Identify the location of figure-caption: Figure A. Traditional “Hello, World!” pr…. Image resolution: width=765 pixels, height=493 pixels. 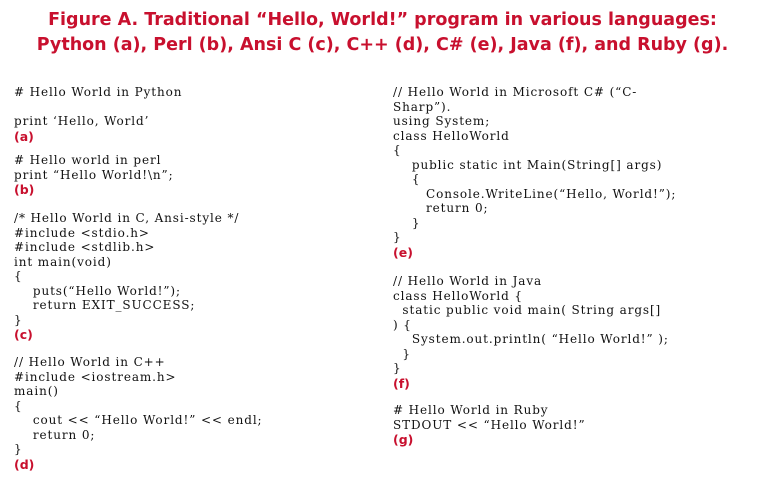
(382, 33).